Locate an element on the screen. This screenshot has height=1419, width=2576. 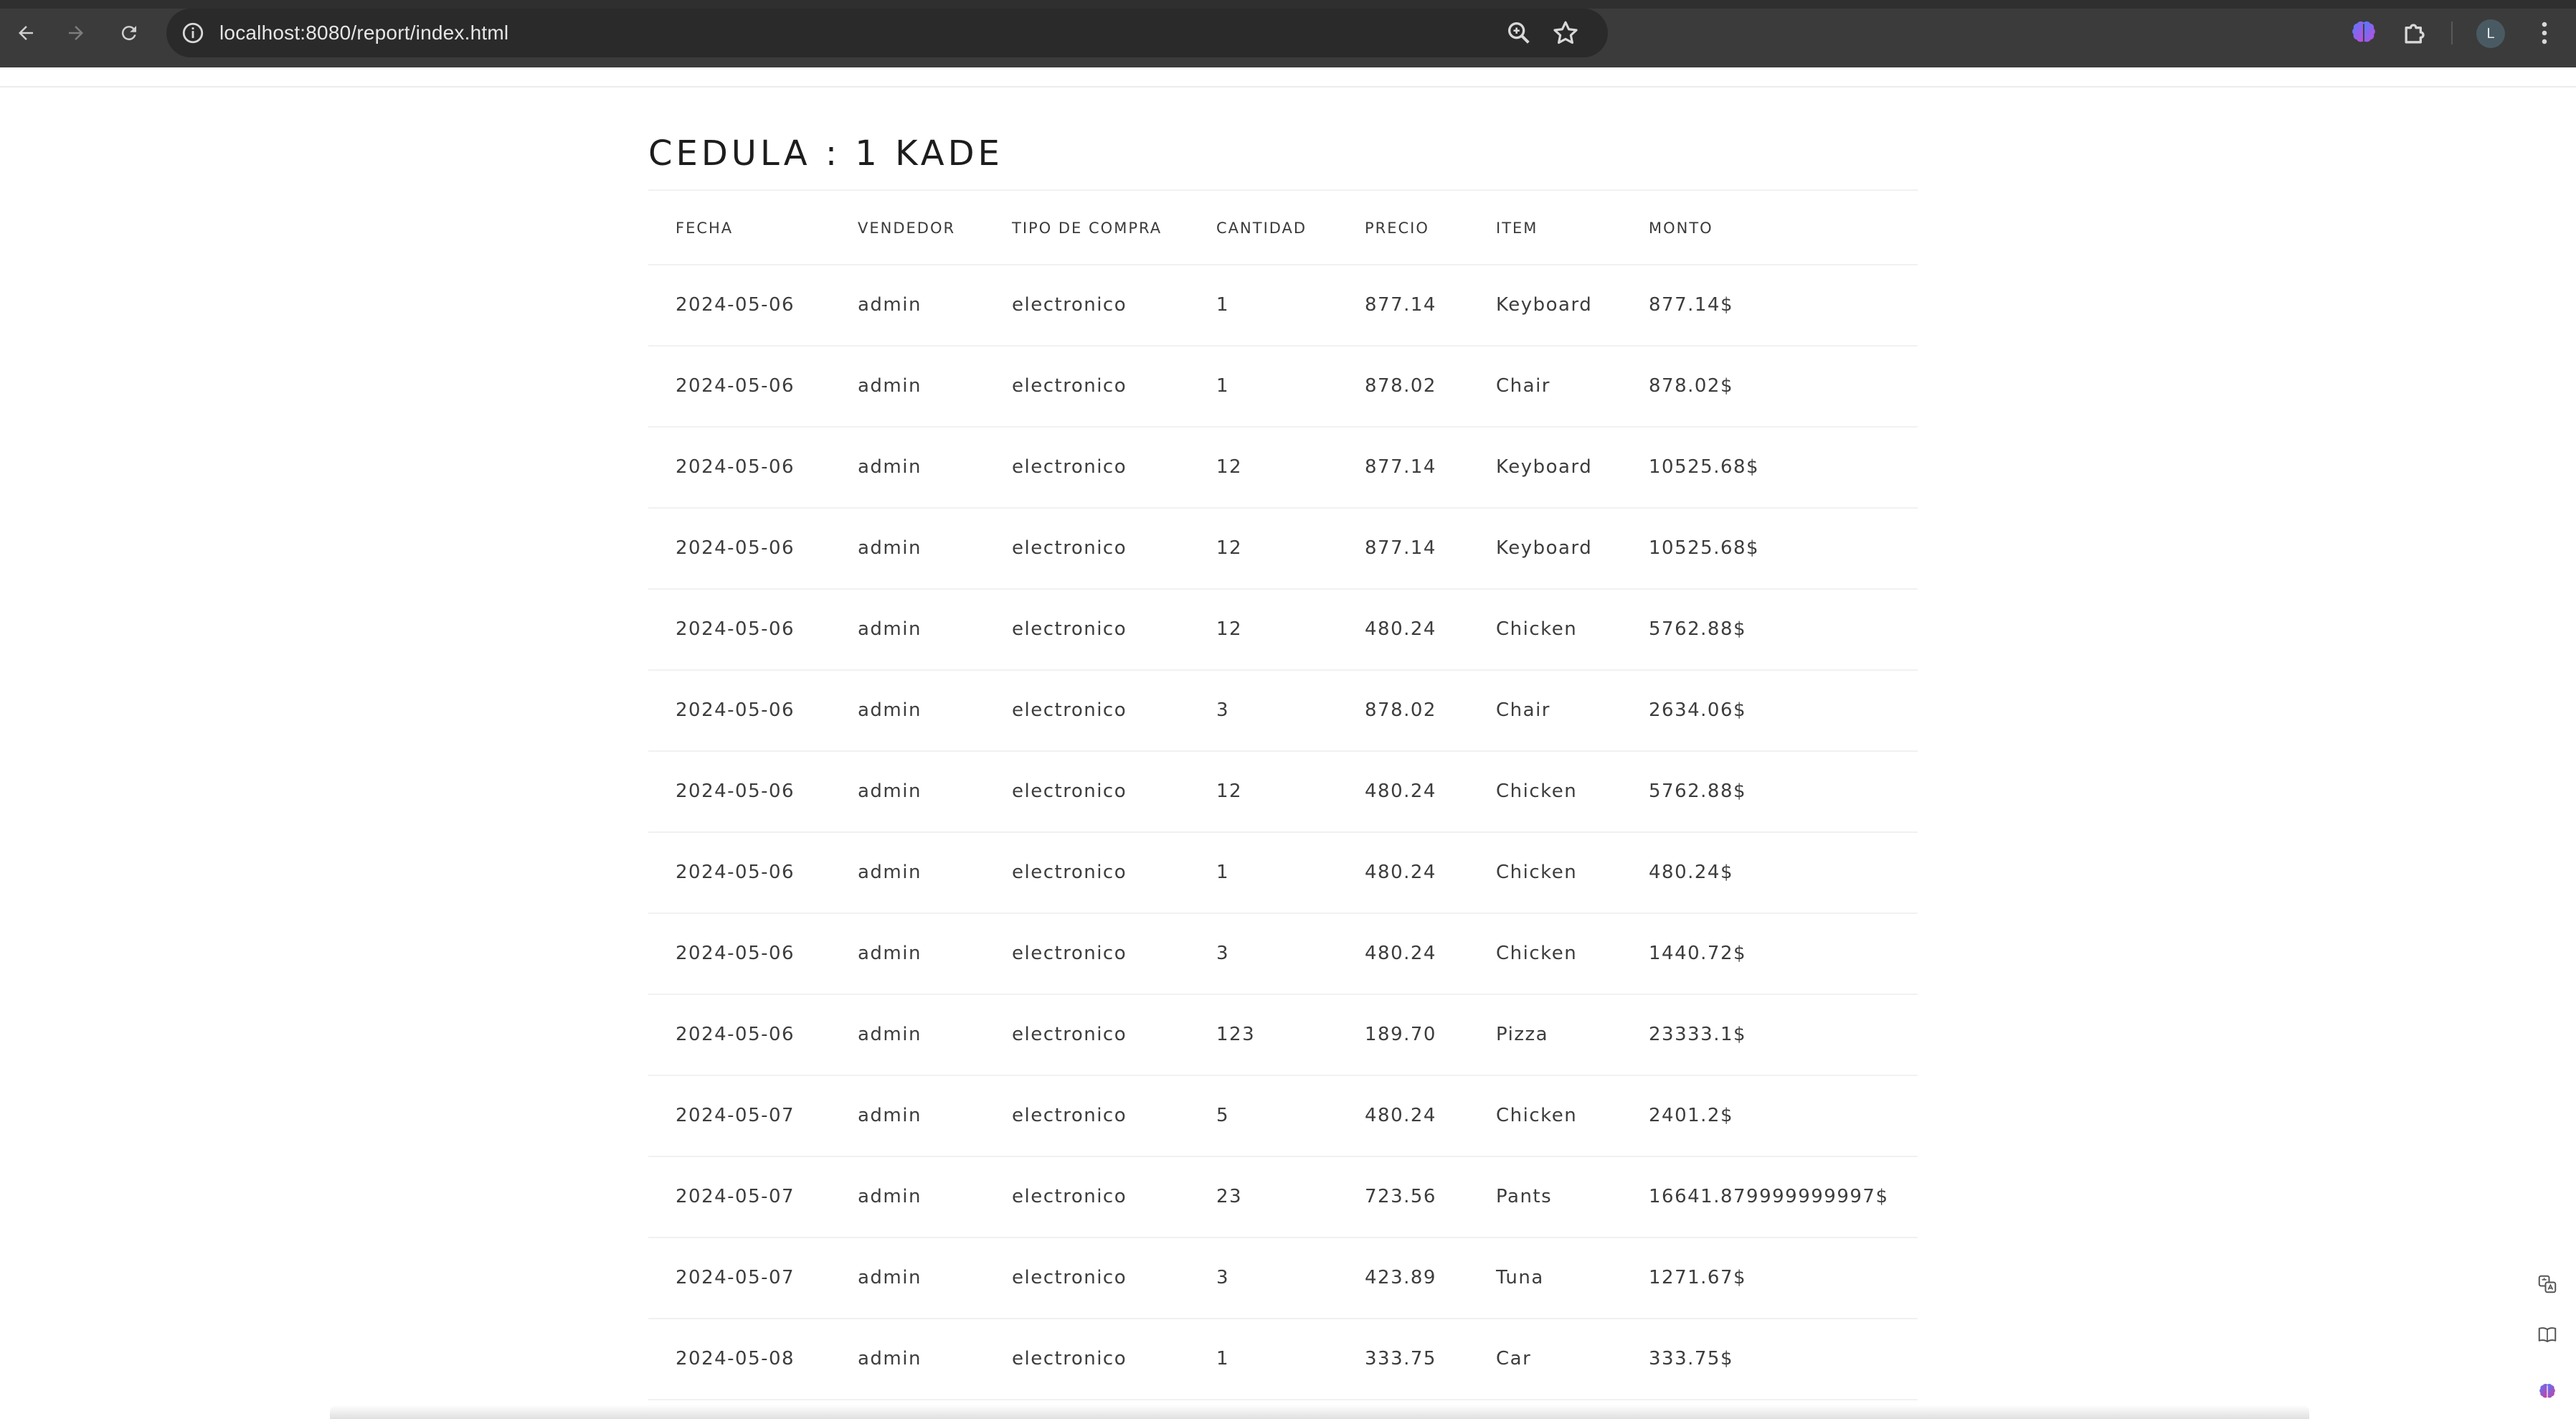
url-text: localhost:8080/report/index.html is located at coordinates (363, 33).